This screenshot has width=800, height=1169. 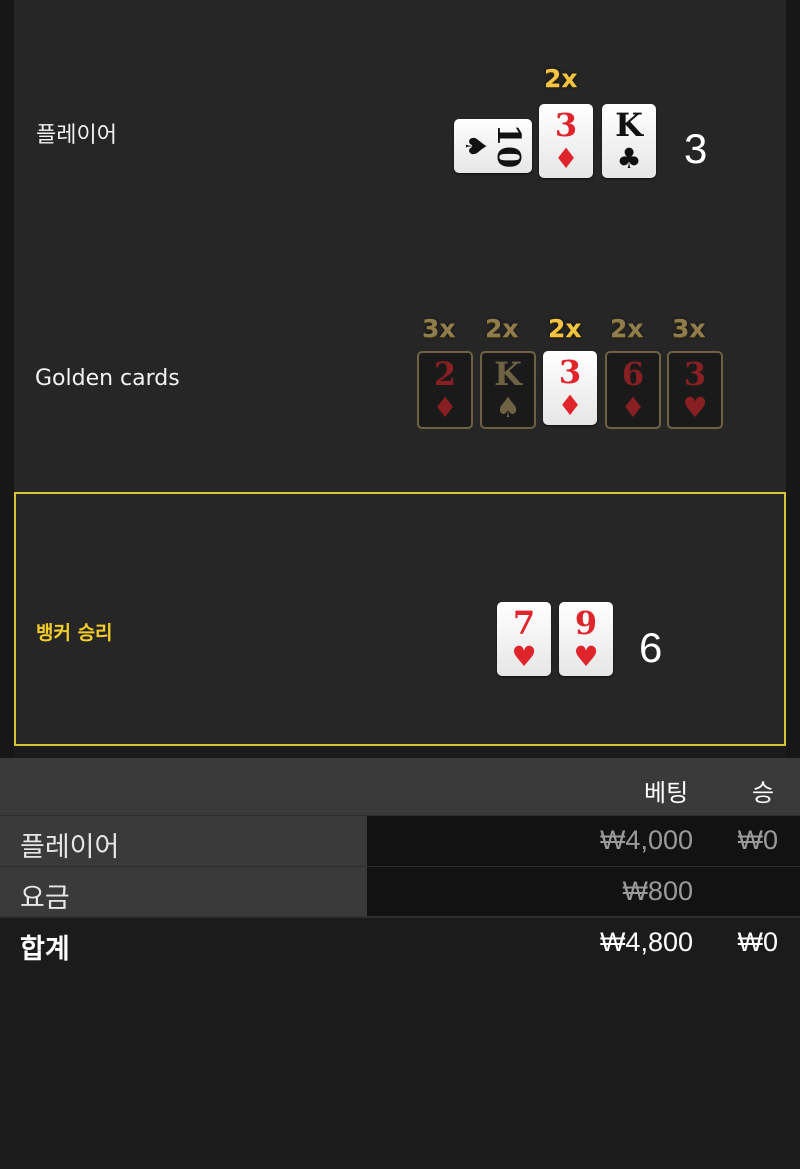 What do you see at coordinates (439, 328) in the screenshot?
I see `golden-multiplier-1: 3x` at bounding box center [439, 328].